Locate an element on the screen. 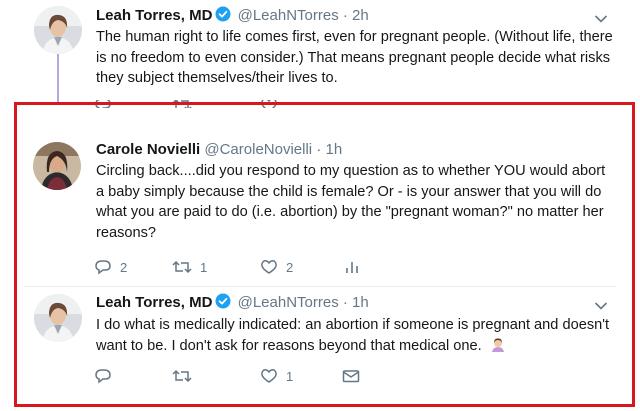 The height and width of the screenshot is (411, 640). retweet-button: 1 is located at coordinates (189, 267).